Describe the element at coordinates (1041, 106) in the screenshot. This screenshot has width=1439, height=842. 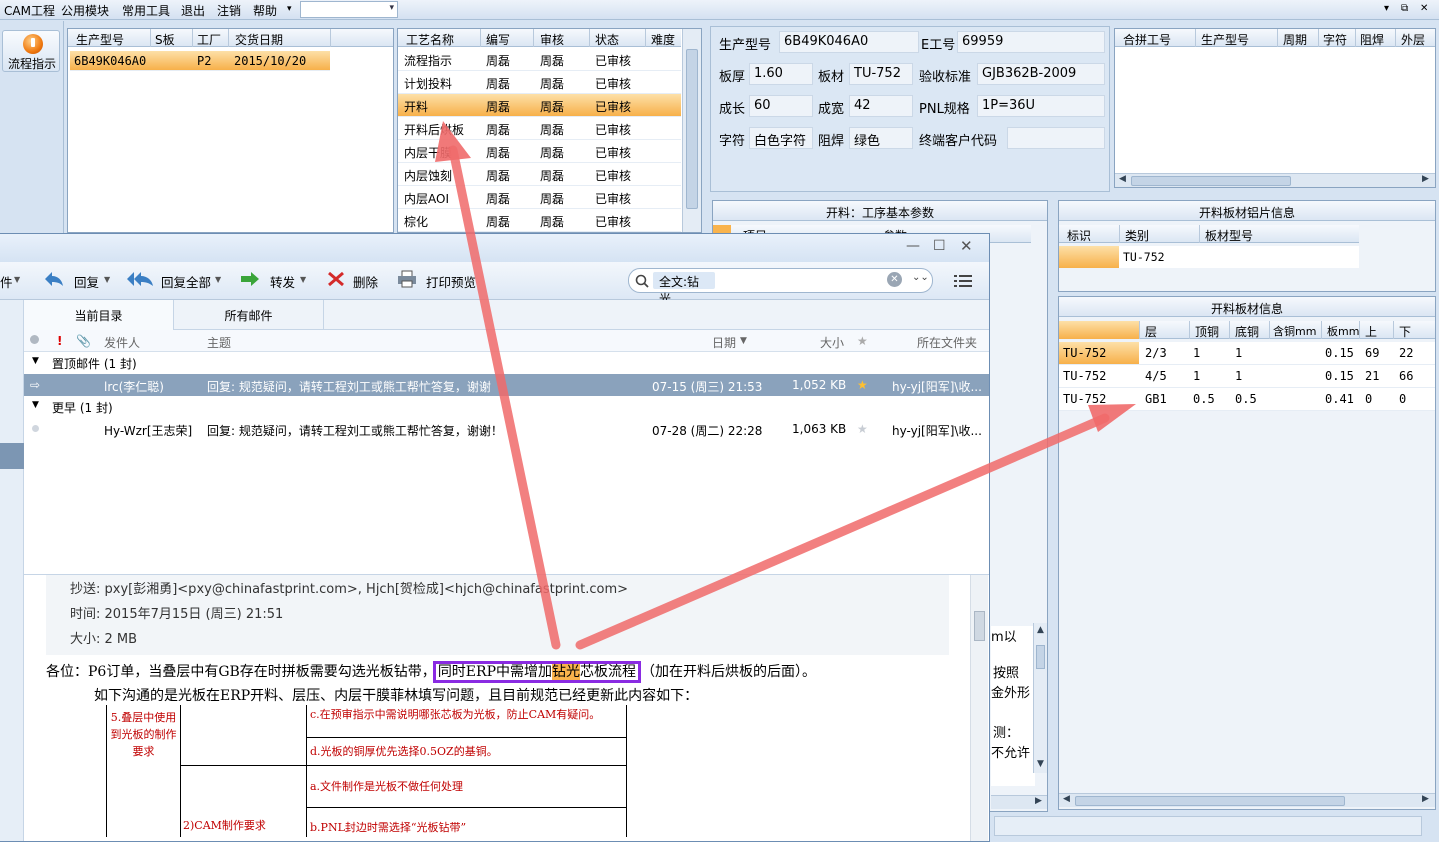
I see `field-pnl: 1P=36U` at that location.